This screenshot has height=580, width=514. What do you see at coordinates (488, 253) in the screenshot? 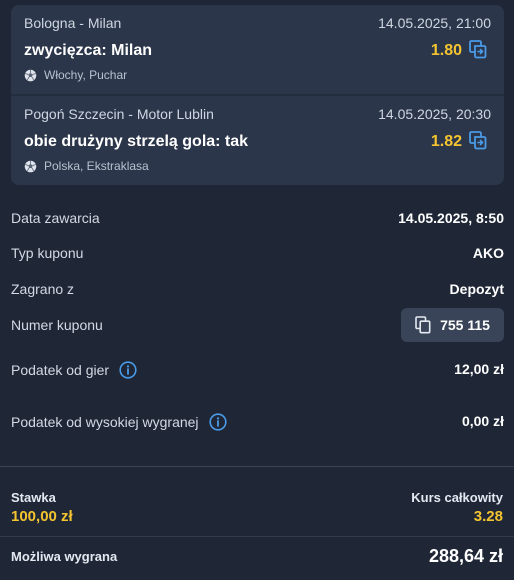
I see `type-value: AKO` at bounding box center [488, 253].